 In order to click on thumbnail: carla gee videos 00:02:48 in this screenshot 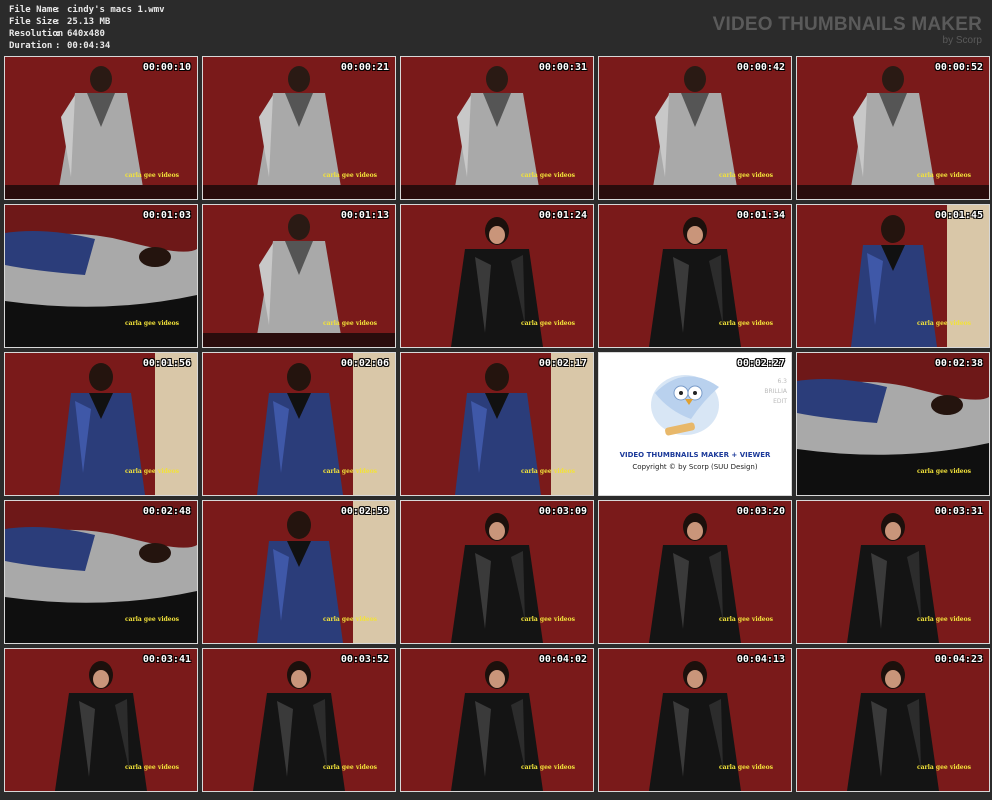, I will do `click(101, 572)`.